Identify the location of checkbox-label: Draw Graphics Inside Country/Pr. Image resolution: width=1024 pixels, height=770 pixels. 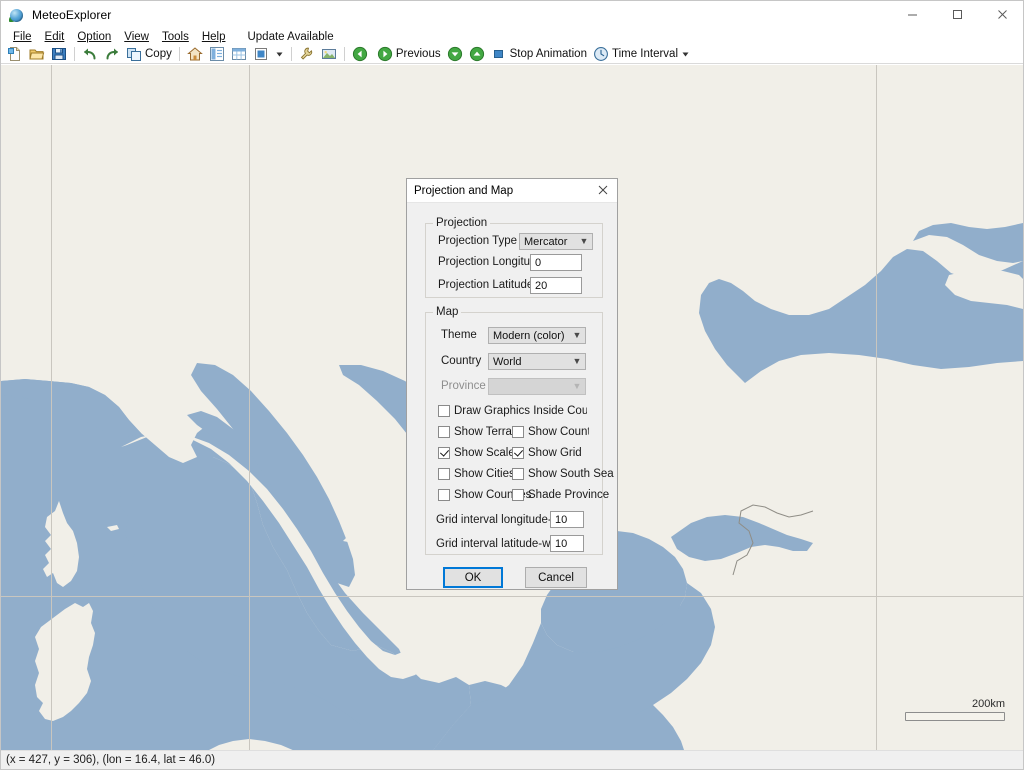
(520, 411).